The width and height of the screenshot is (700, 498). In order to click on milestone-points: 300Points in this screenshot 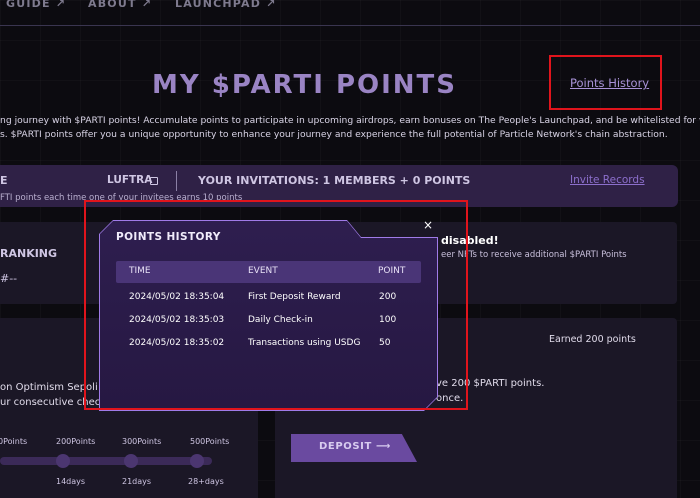, I will do `click(142, 441)`.